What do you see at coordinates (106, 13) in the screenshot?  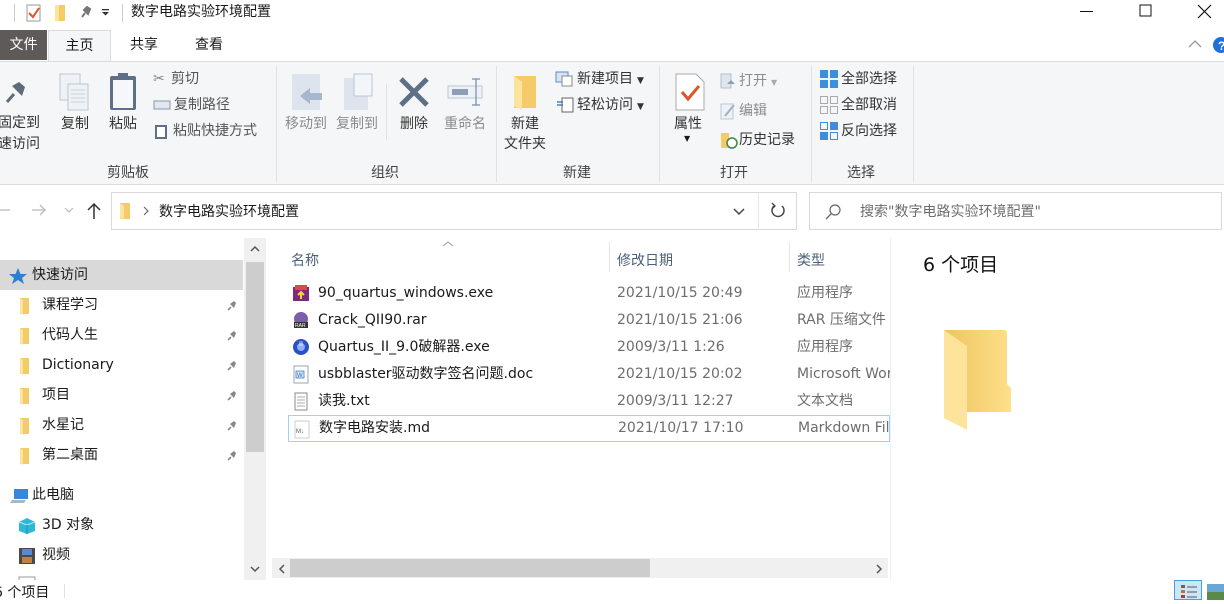 I see `customize-toolbar-icon` at bounding box center [106, 13].